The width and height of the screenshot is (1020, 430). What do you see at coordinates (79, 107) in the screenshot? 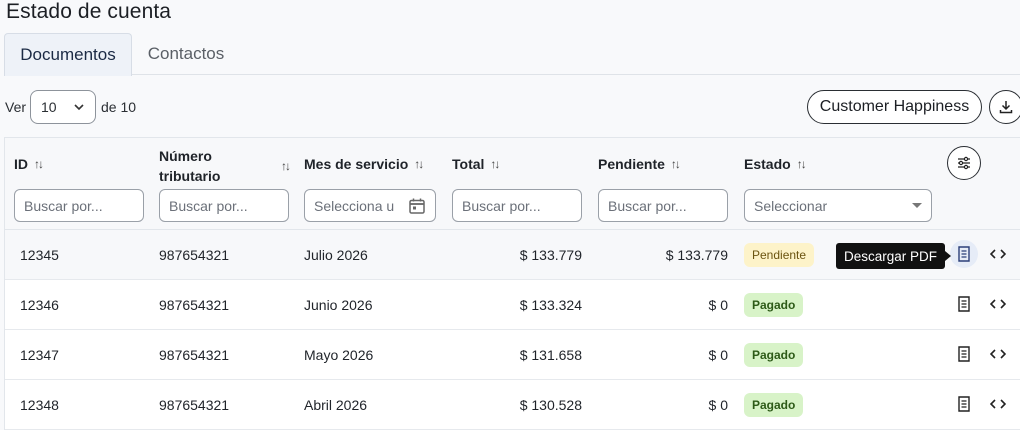
I see `chevron-down-icon` at bounding box center [79, 107].